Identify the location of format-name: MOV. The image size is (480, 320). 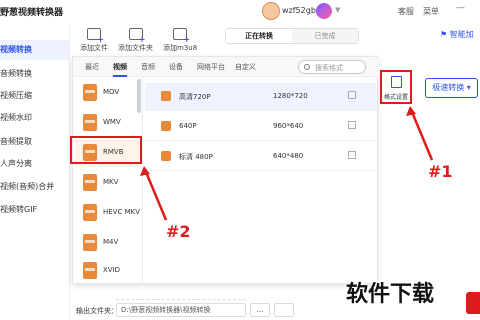
(111, 92).